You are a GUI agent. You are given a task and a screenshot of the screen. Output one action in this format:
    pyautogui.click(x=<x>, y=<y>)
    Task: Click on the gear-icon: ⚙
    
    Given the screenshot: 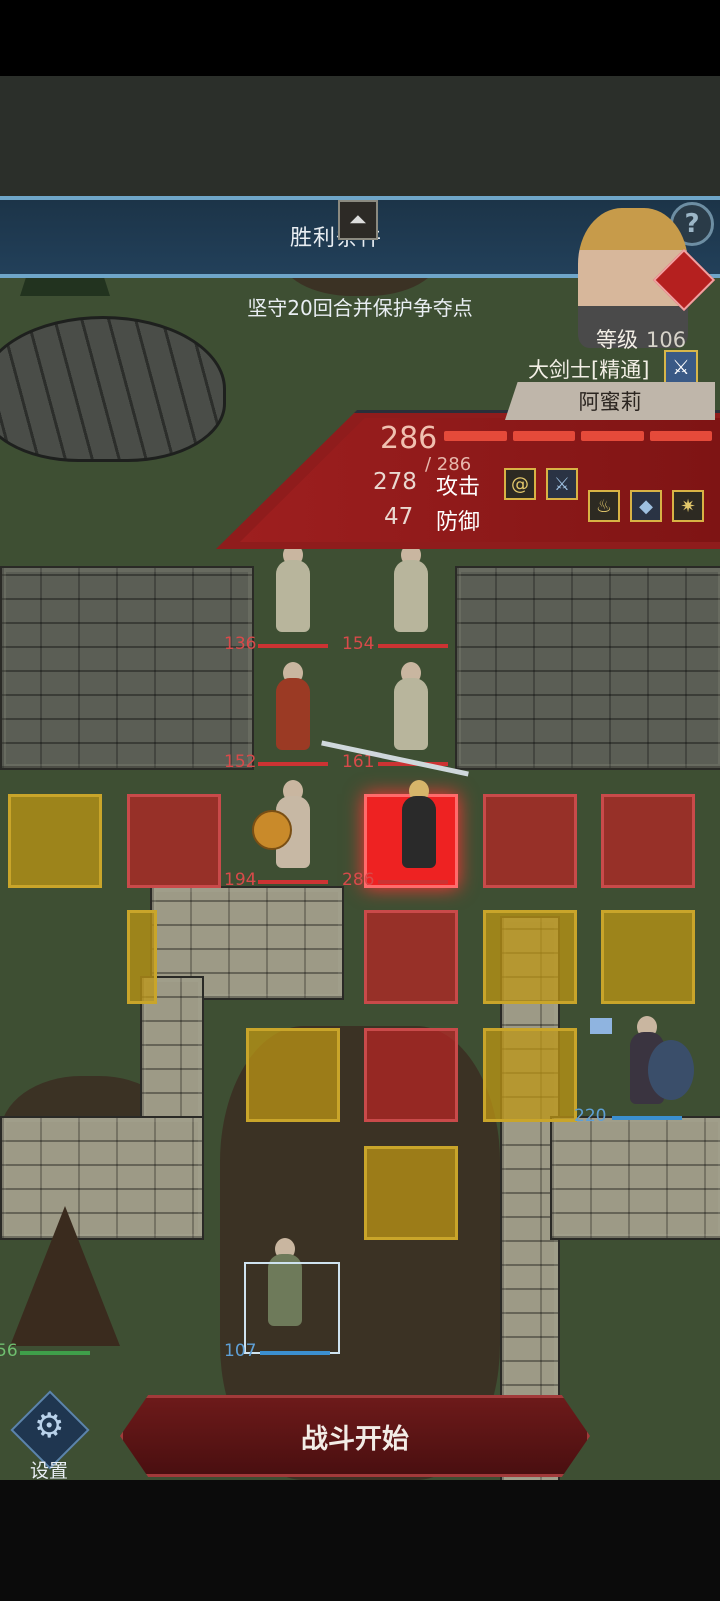 What is the action you would take?
    pyautogui.click(x=49, y=1426)
    